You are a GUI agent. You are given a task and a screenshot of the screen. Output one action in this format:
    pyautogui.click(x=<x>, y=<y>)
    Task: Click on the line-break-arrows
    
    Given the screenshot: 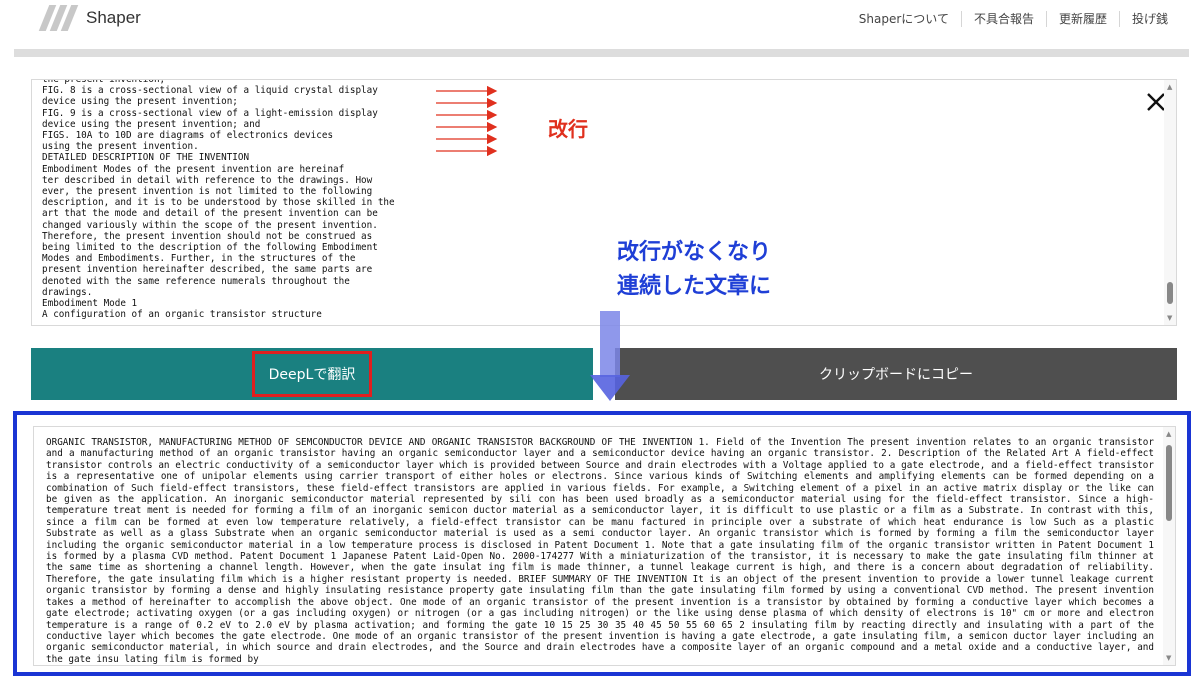 What is the action you would take?
    pyautogui.click(x=467, y=121)
    